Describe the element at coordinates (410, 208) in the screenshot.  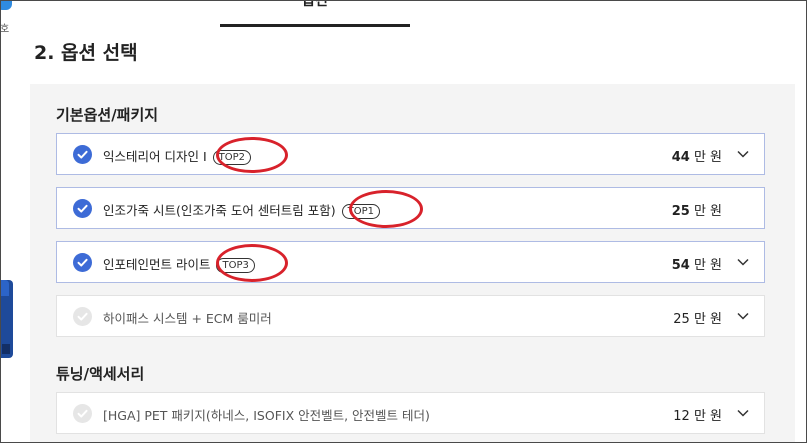
I see `option-row-leather-seat: 인조가죽 시트(인조가죽 도어 센터트림 포함) TOP1 25 만 원` at that location.